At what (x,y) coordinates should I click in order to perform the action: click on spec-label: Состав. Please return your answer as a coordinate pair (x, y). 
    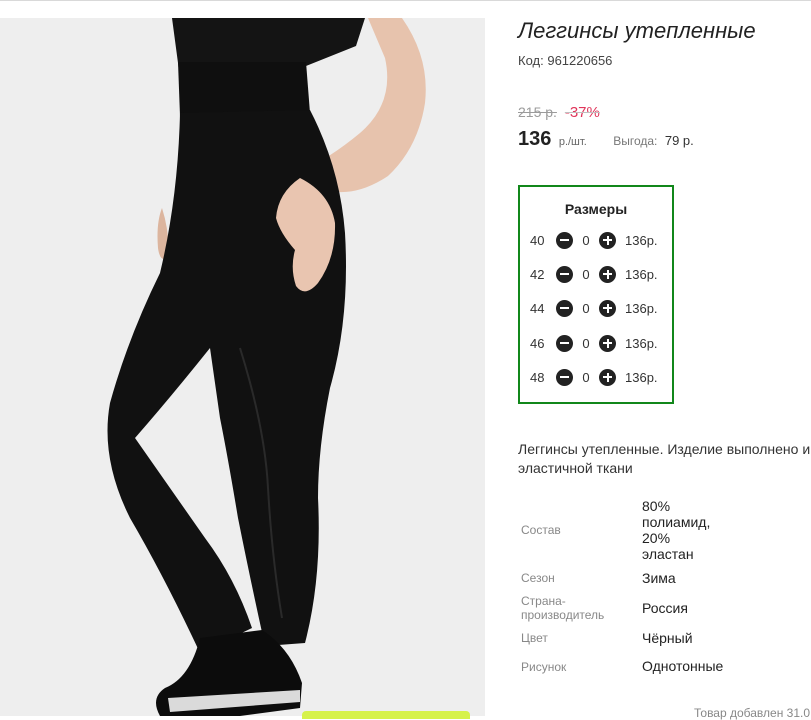
    Looking at the image, I should click on (541, 530).